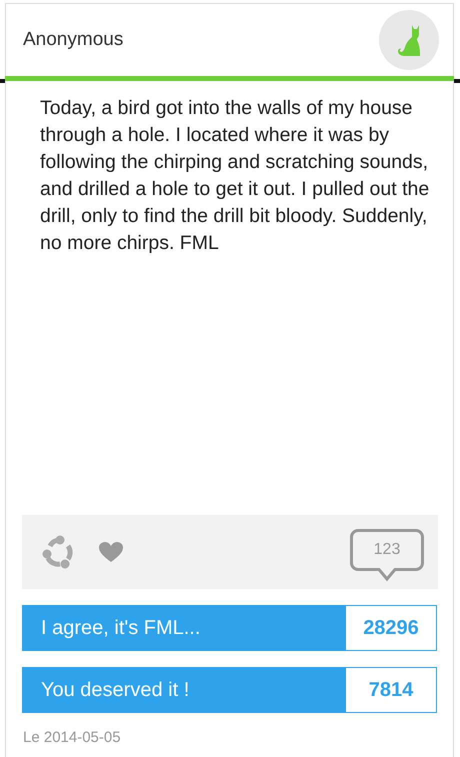 The image size is (460, 757). What do you see at coordinates (73, 40) in the screenshot?
I see `author-name: Anonymous` at bounding box center [73, 40].